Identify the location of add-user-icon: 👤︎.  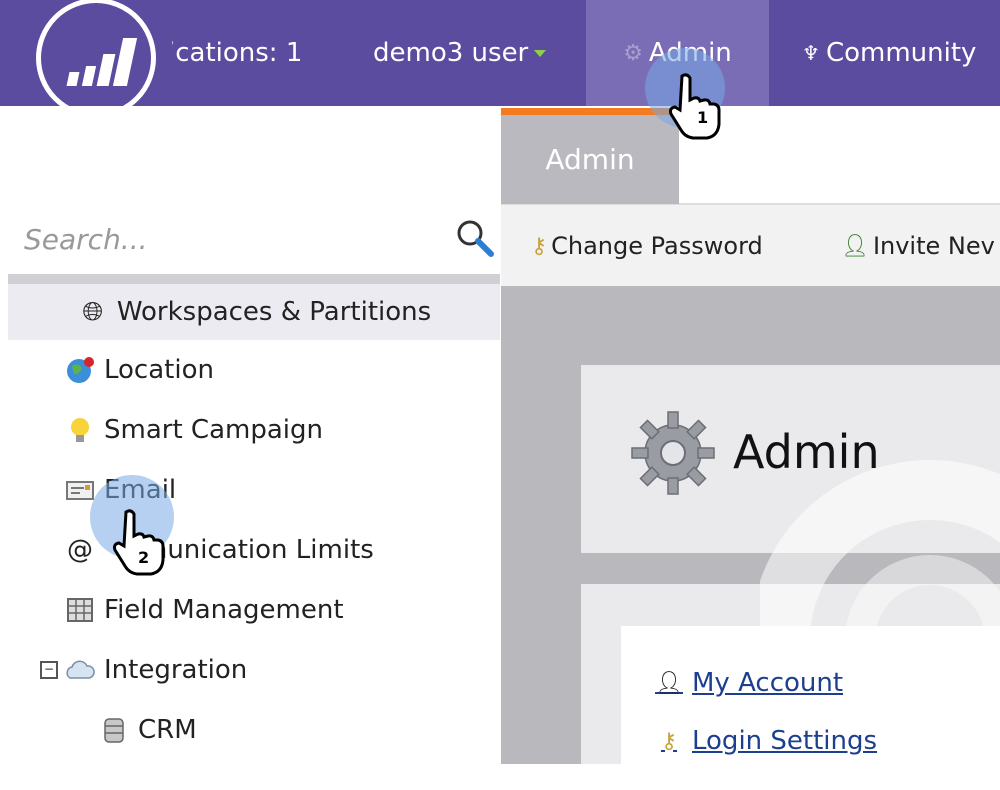
(855, 246).